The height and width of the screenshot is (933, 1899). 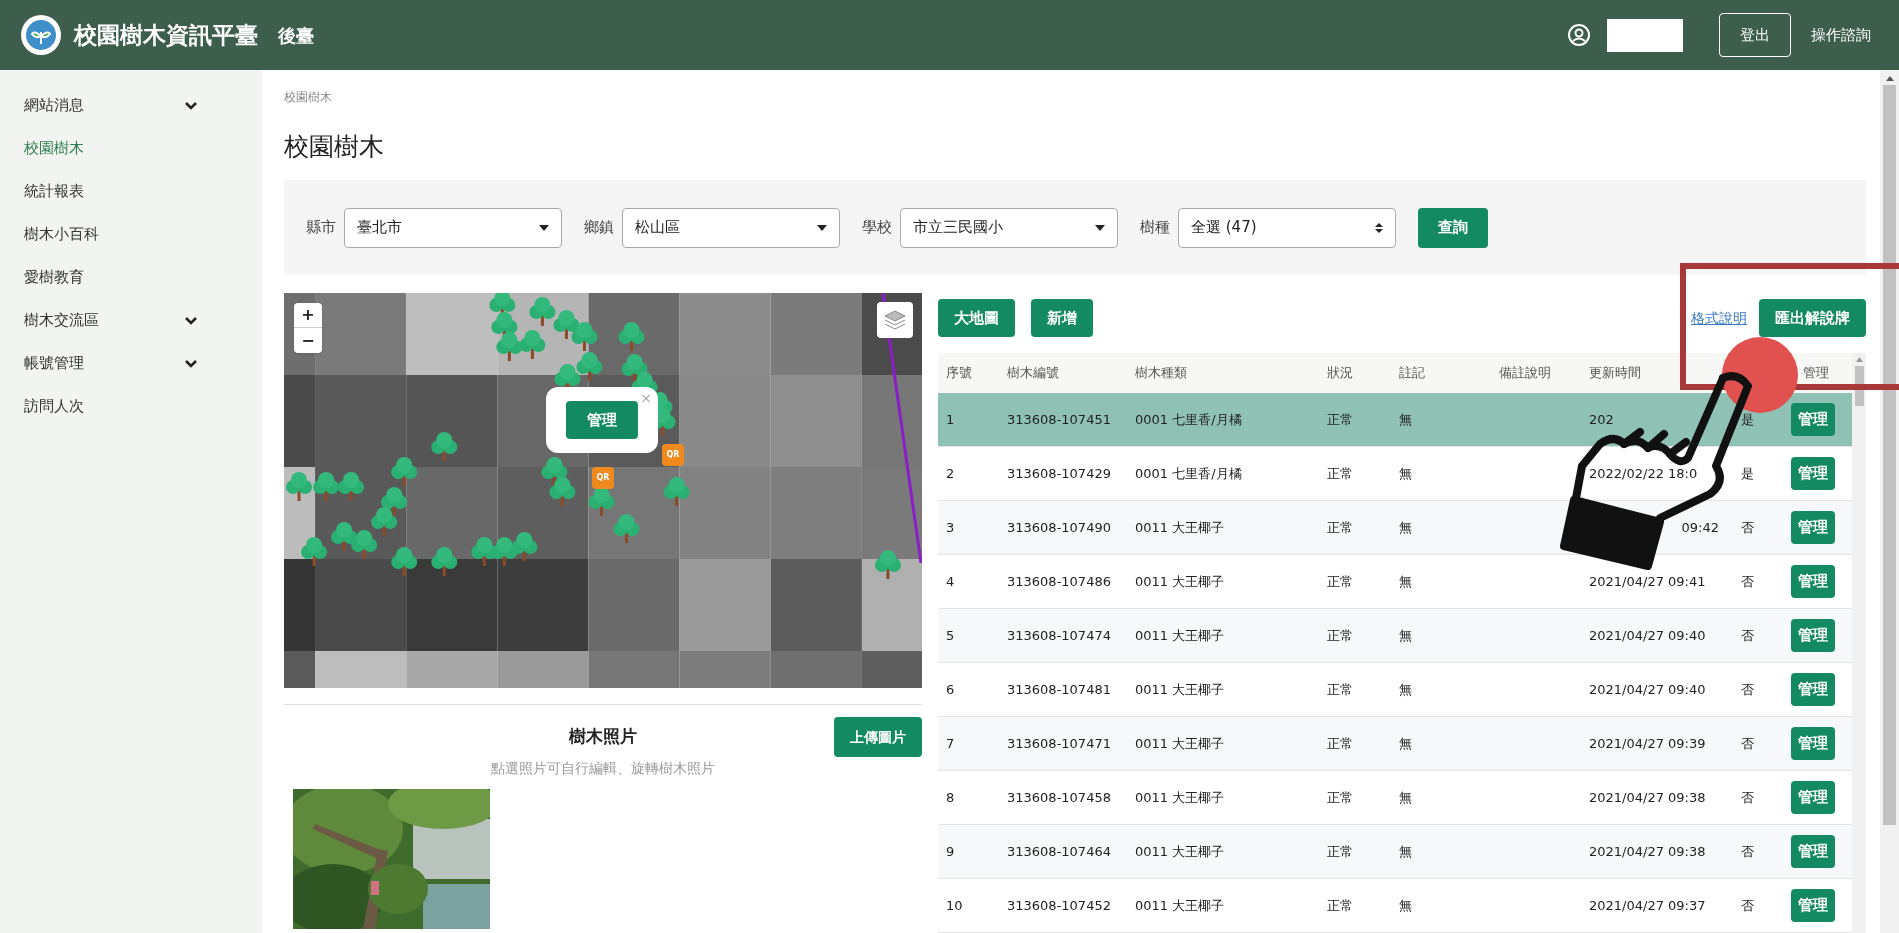 I want to click on table-scrollbar, so click(x=1859, y=643).